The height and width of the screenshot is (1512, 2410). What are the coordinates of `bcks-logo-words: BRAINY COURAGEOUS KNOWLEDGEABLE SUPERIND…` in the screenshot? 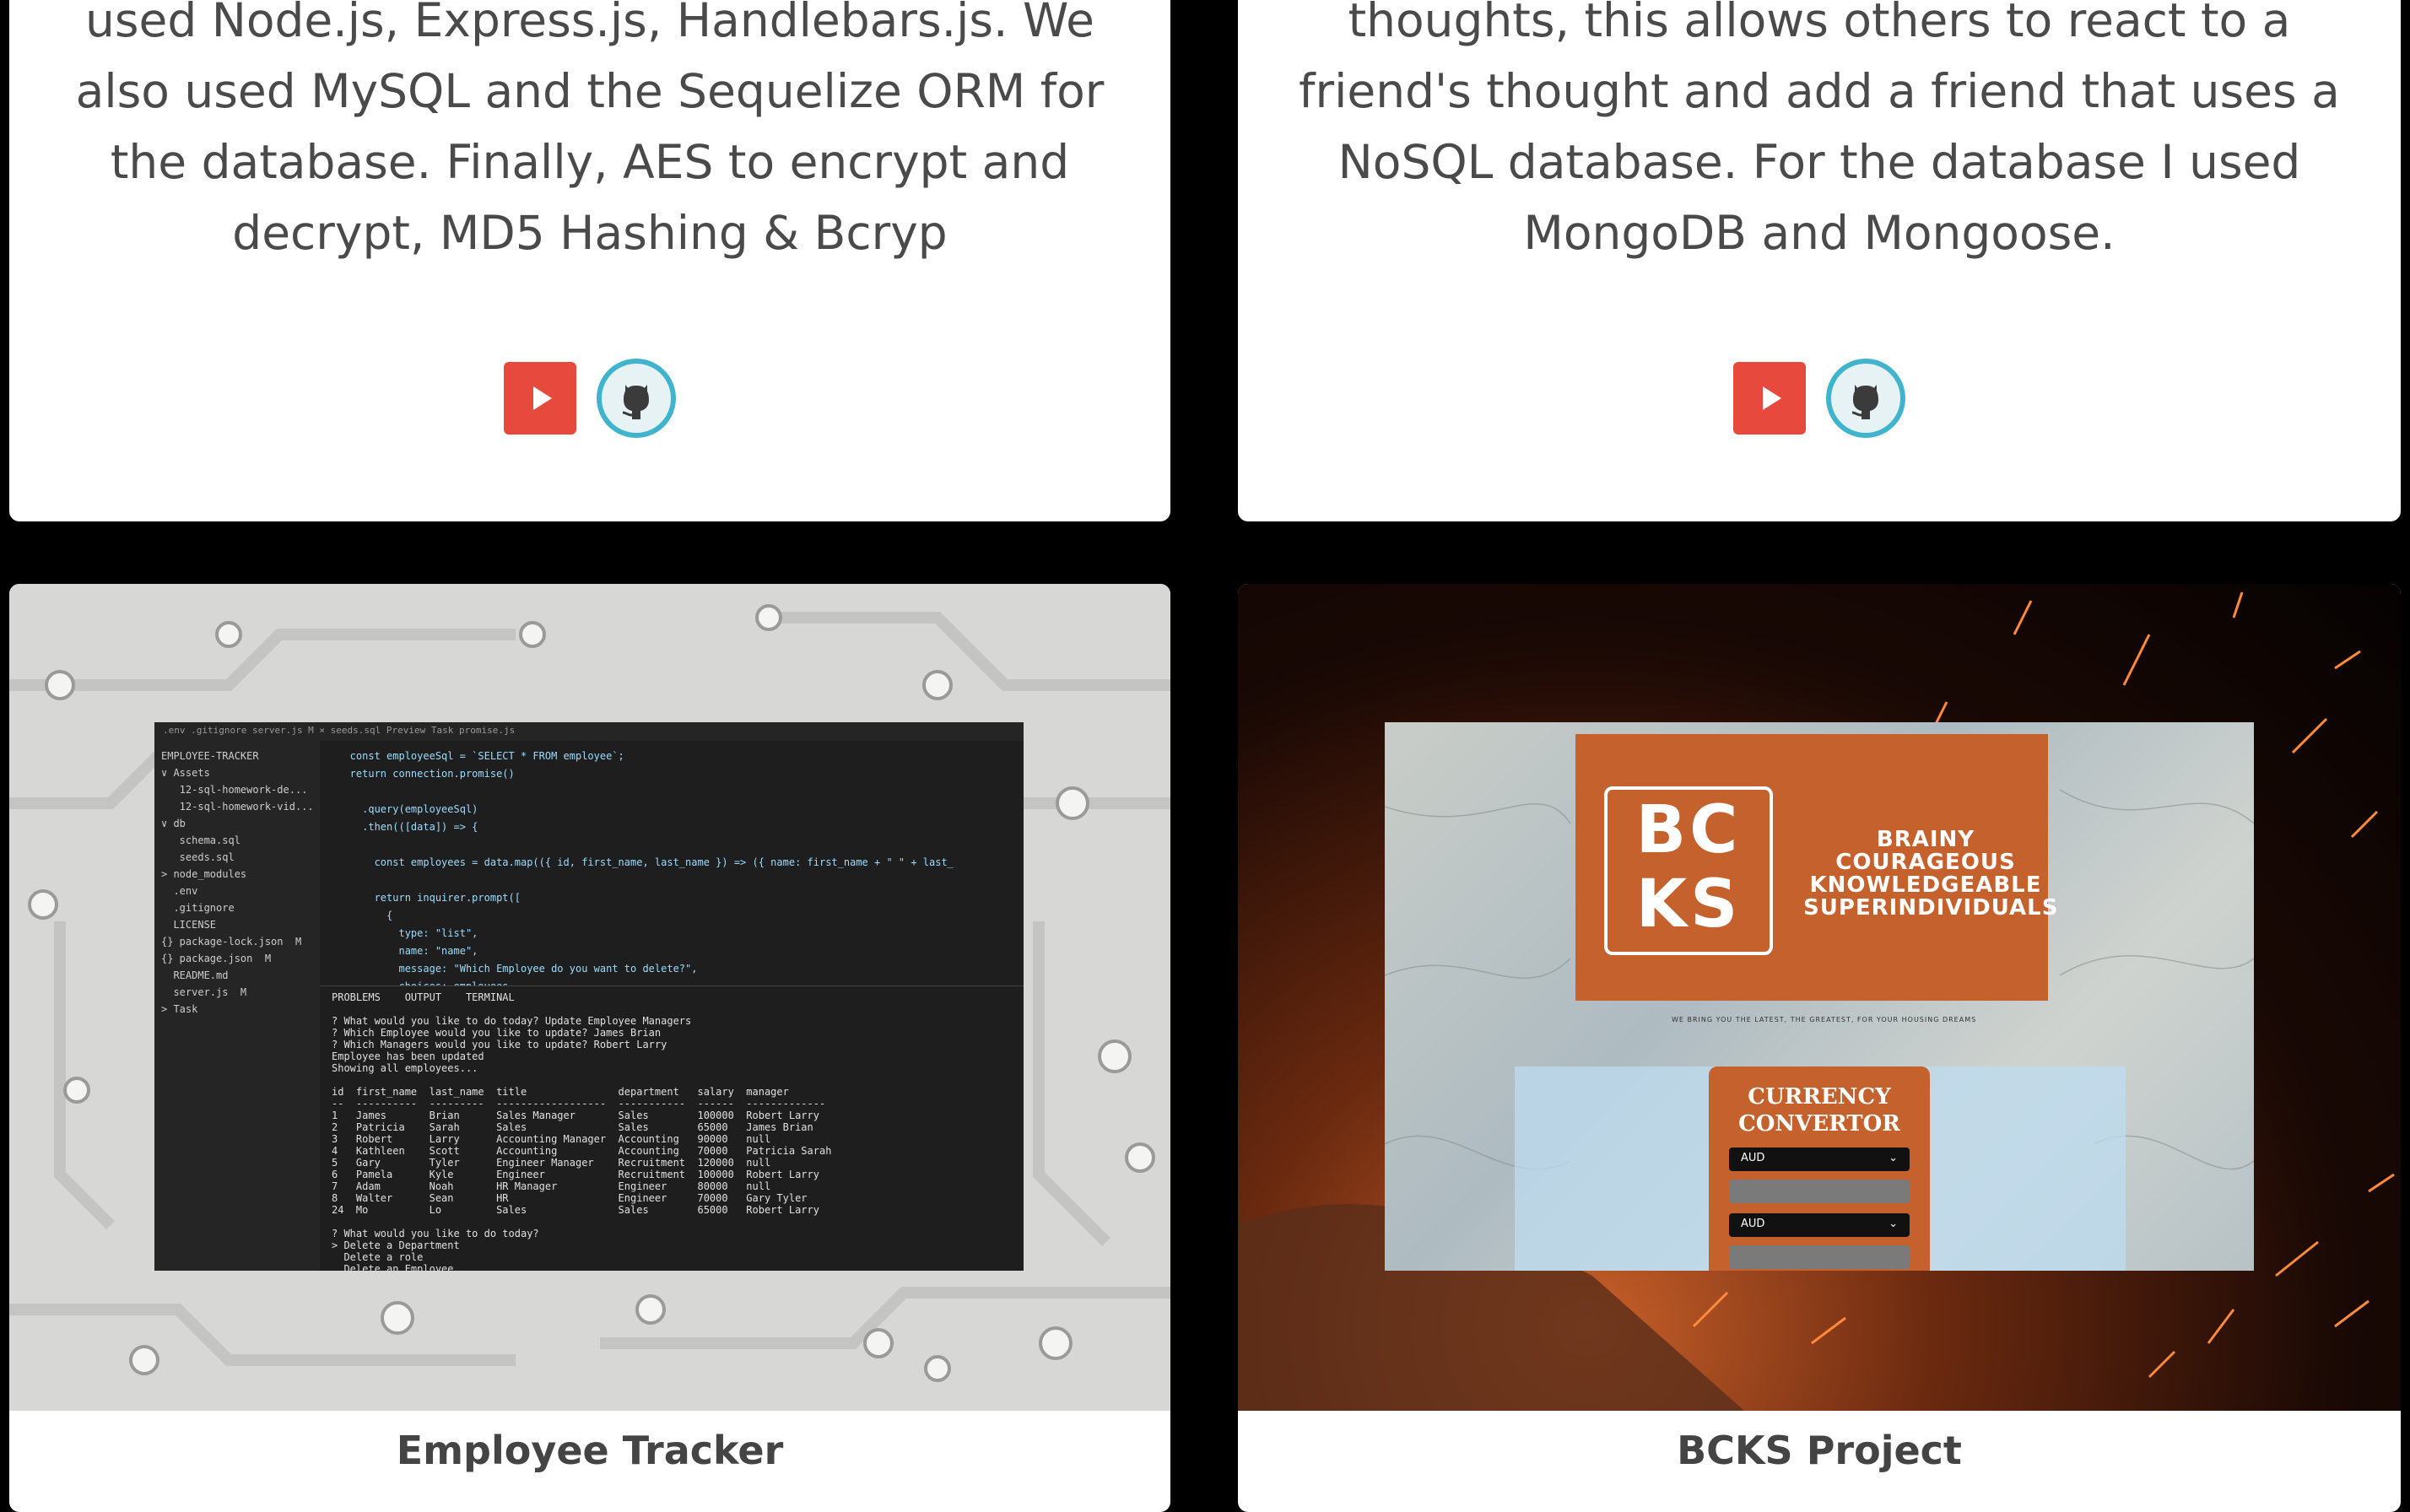 It's located at (1931, 874).